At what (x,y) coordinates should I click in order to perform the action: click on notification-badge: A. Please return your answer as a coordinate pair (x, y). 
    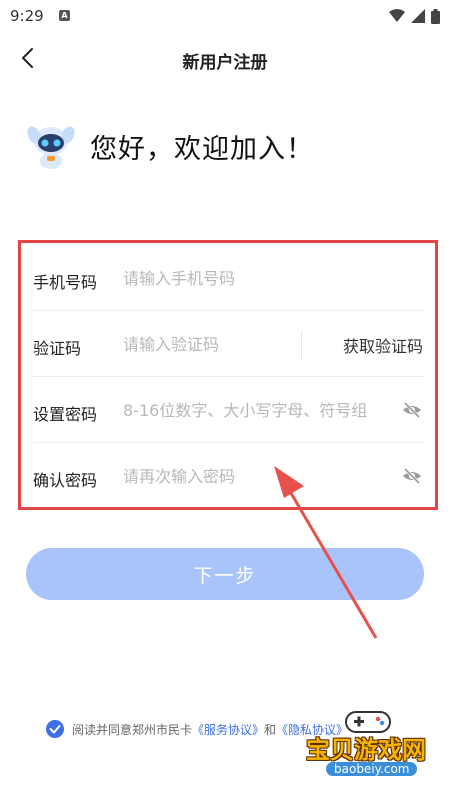
    Looking at the image, I should click on (64, 15).